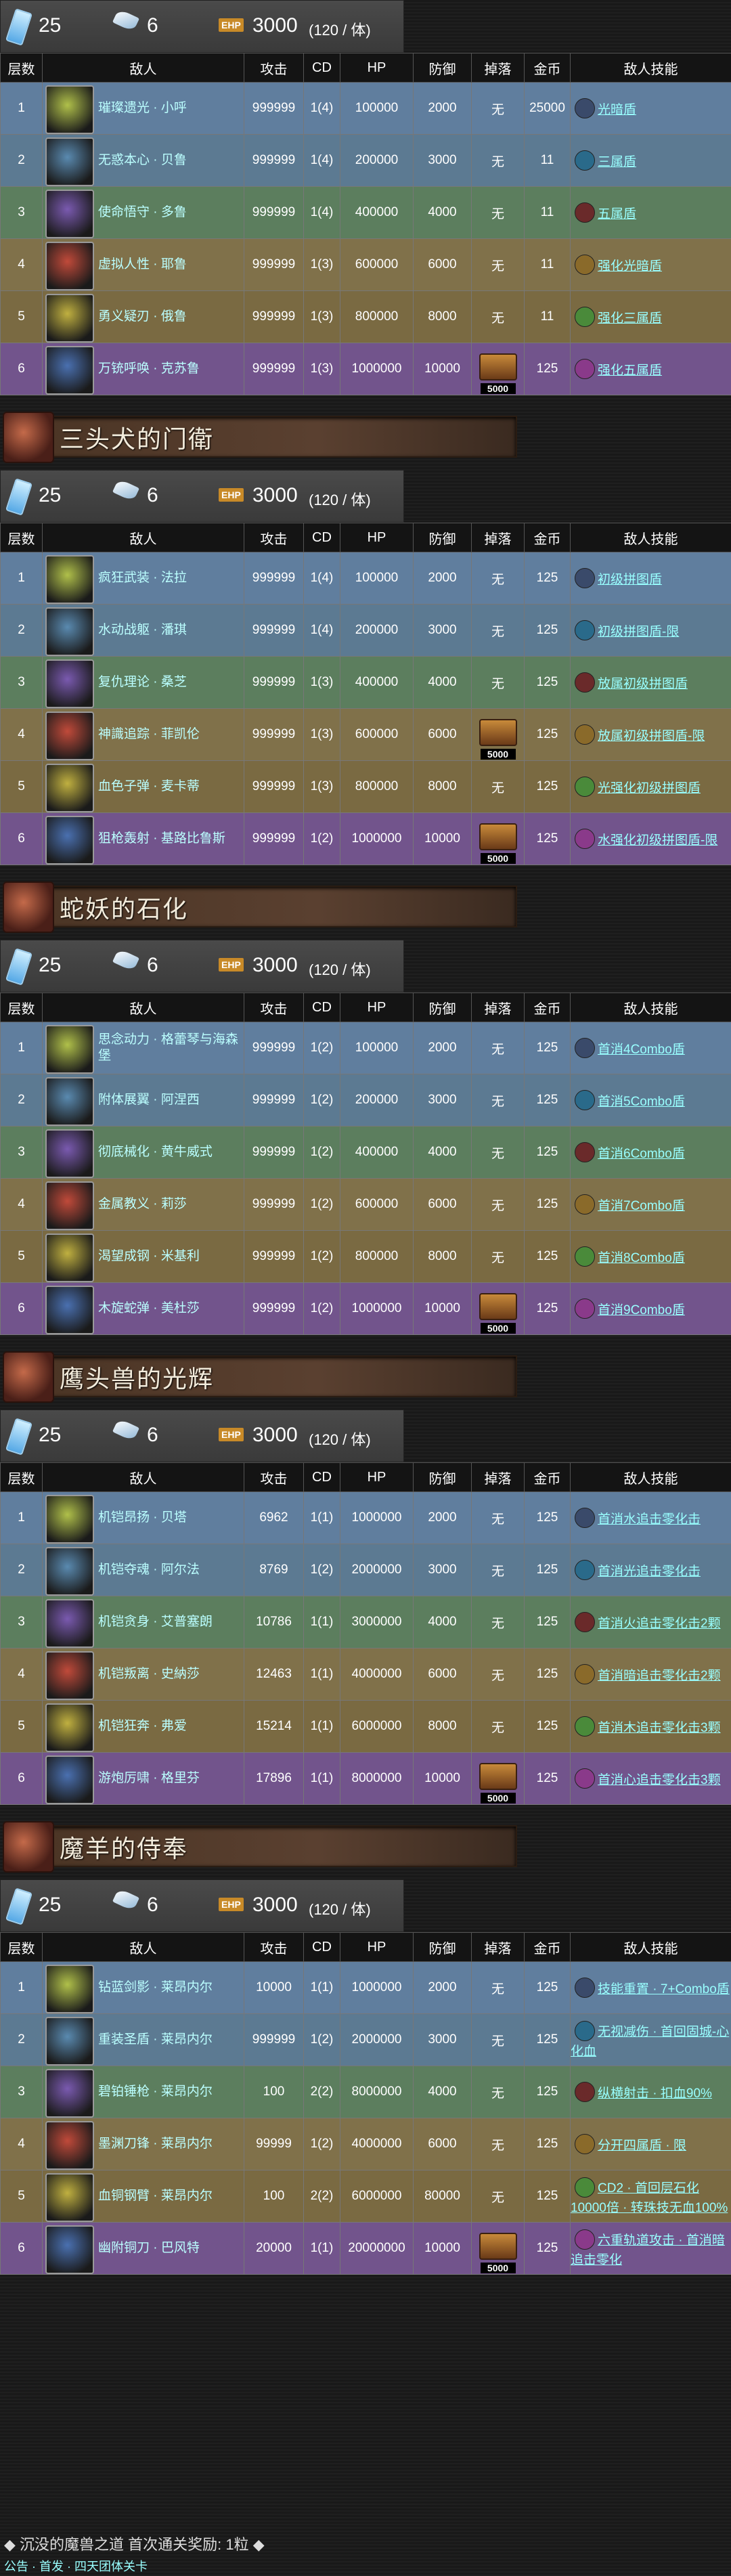 The width and height of the screenshot is (731, 2576). I want to click on enemy-name: 机铠贪身 · 艾普塞朗, so click(169, 1622).